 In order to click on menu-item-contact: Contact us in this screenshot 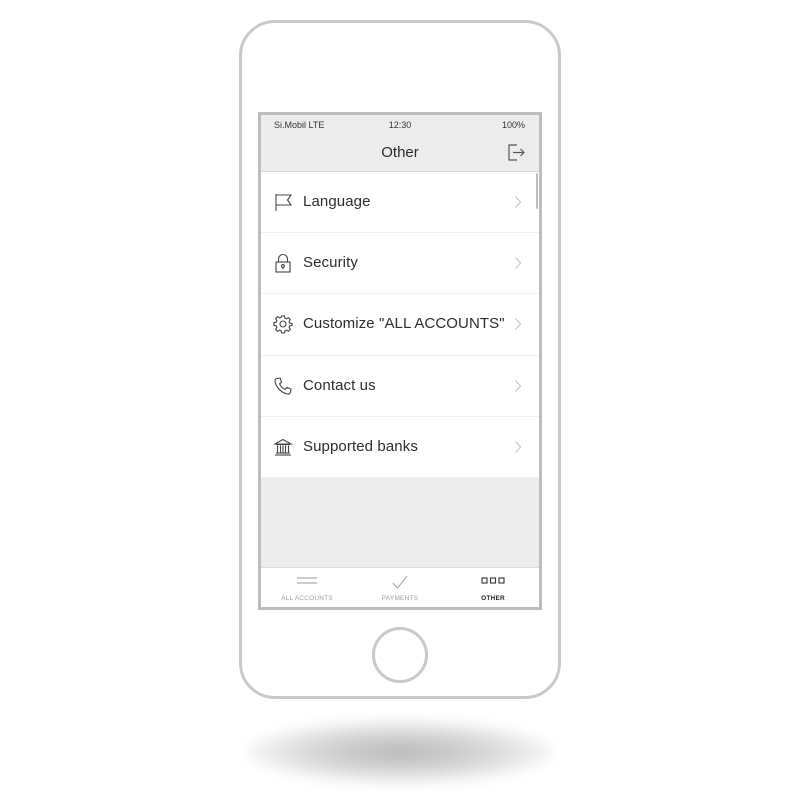, I will do `click(400, 386)`.